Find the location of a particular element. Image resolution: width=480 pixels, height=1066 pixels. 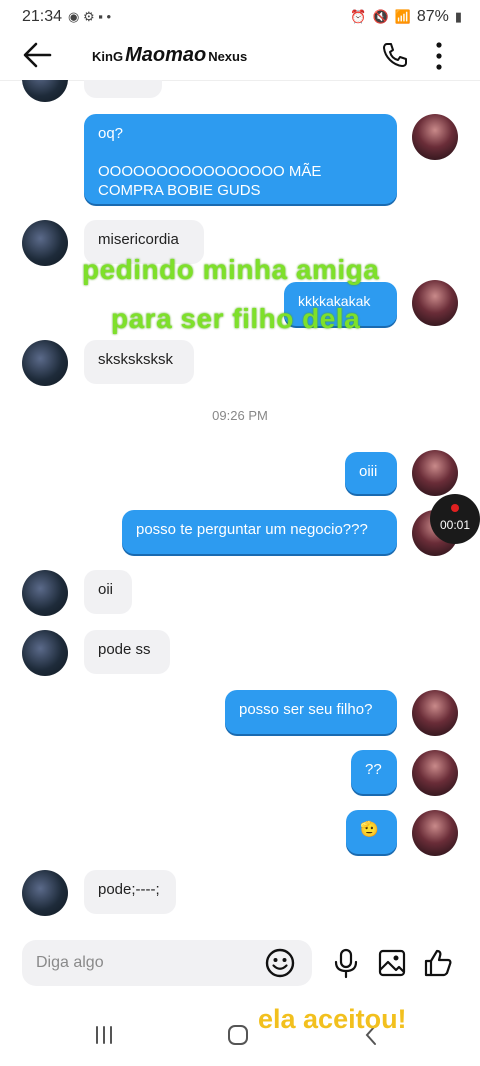

home-button is located at coordinates (238, 1035).